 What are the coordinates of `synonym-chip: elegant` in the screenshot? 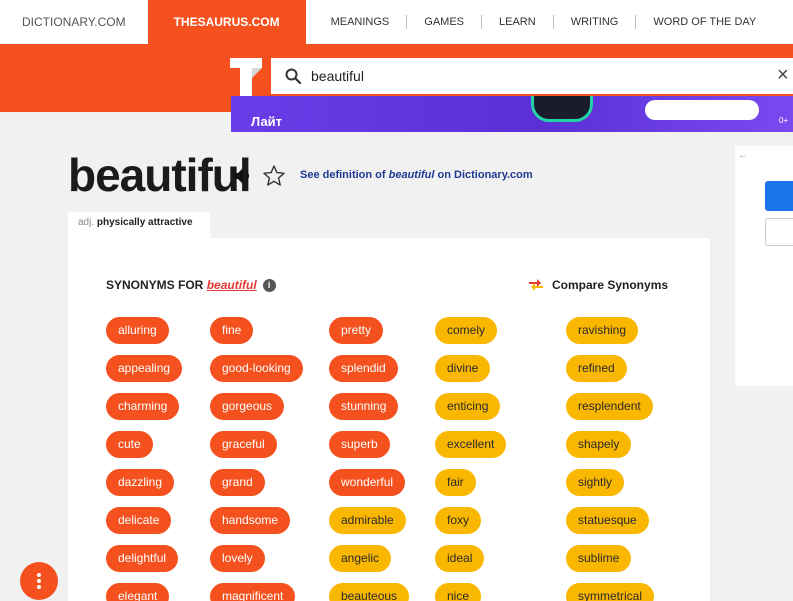 It's located at (138, 592).